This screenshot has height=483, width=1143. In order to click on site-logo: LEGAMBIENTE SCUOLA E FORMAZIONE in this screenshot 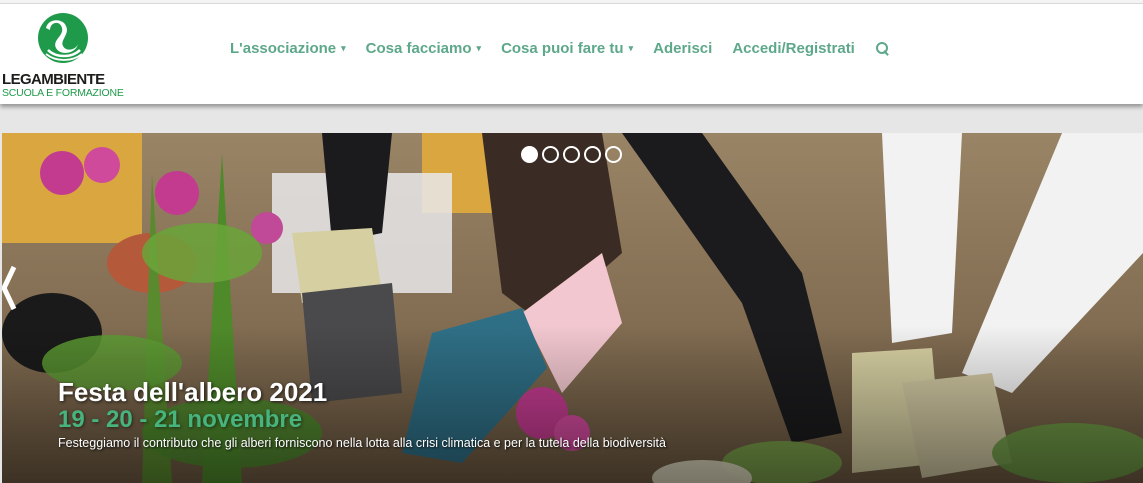, I will do `click(64, 55)`.